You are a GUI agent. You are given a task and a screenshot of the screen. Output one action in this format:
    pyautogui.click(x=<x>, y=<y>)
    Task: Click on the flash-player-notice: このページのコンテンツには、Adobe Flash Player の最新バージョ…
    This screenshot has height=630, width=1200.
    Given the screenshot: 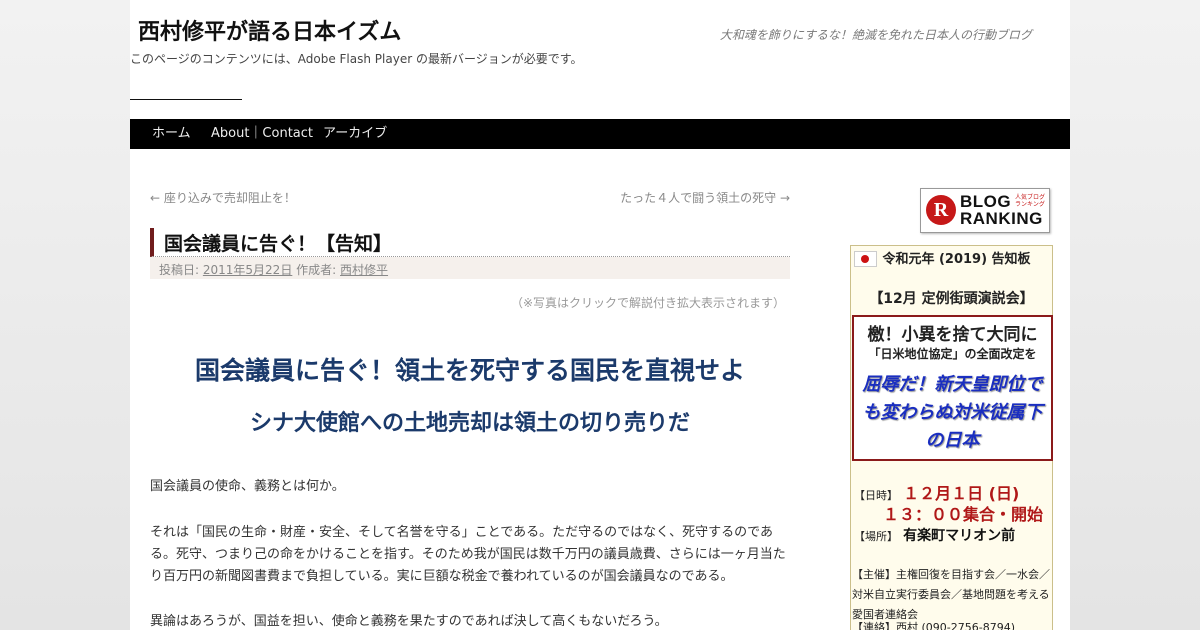 What is the action you would take?
    pyautogui.click(x=356, y=59)
    